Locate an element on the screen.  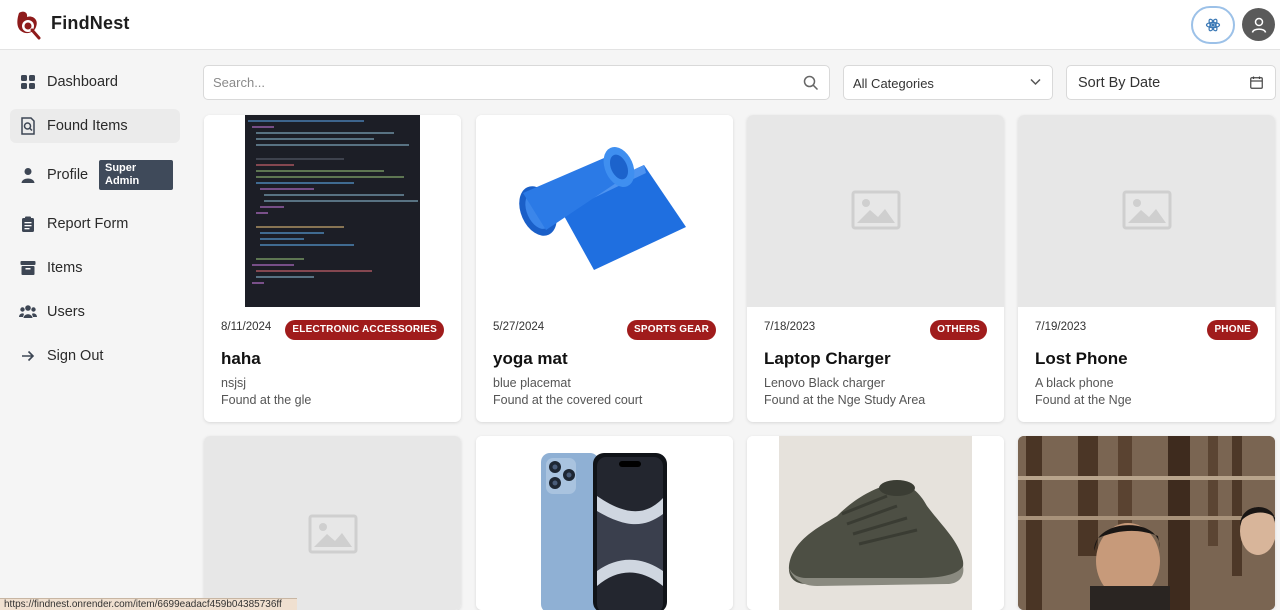
sidebar-item-label: Users is located at coordinates (66, 312).